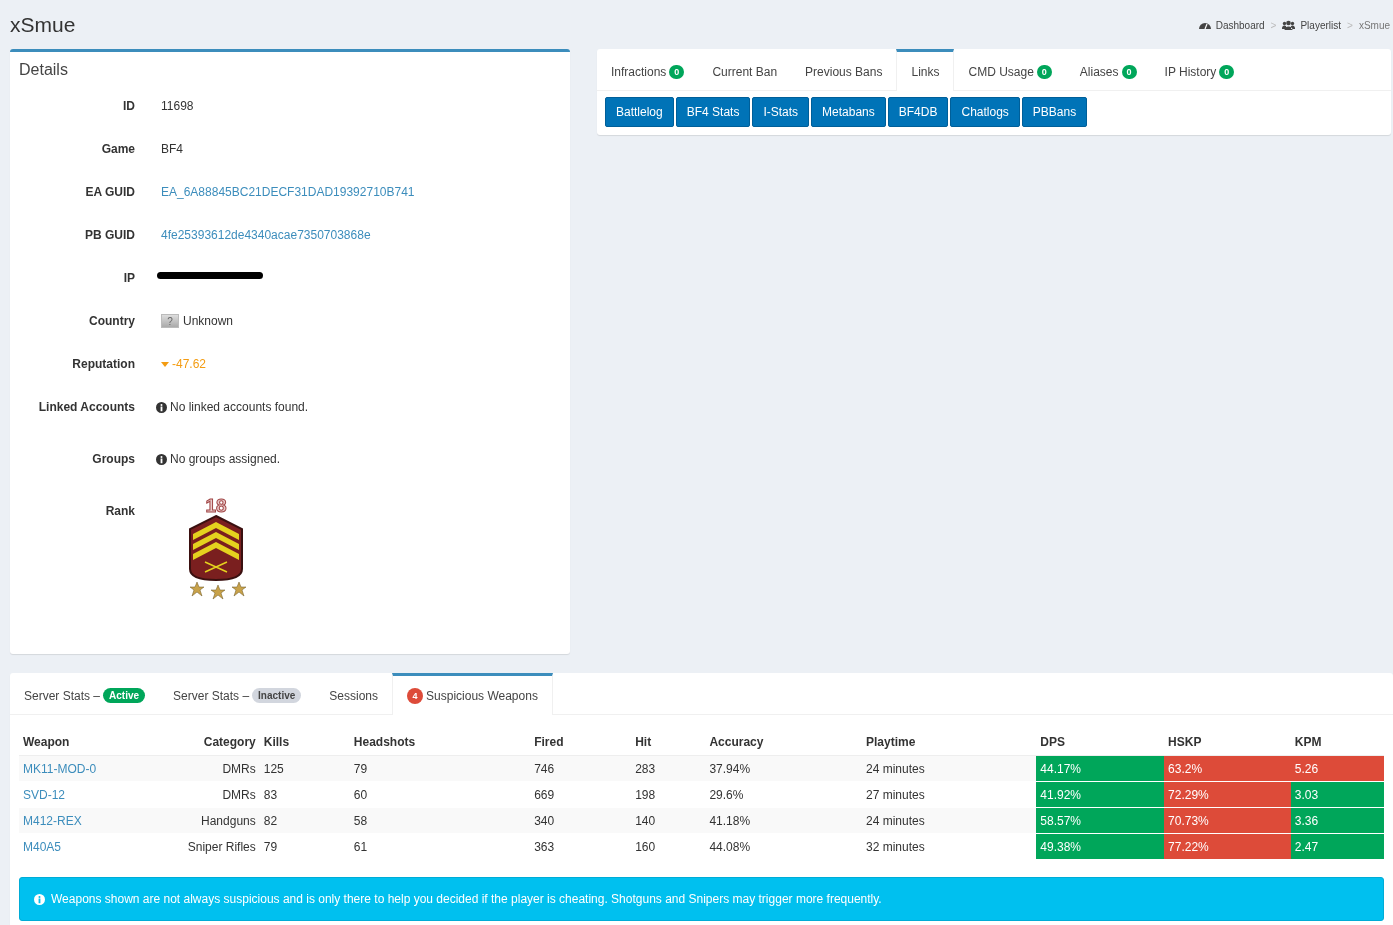 Image resolution: width=1393 pixels, height=925 pixels. What do you see at coordinates (1321, 25) in the screenshot?
I see `breadcrumb-link: Playerlist` at bounding box center [1321, 25].